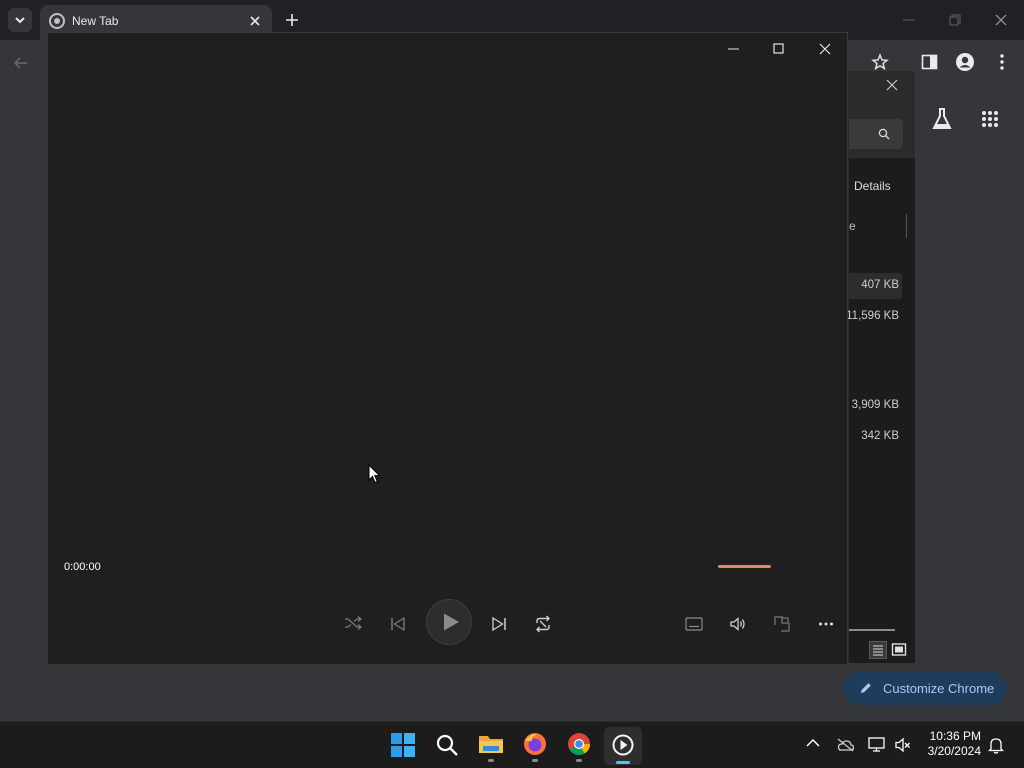 The width and height of the screenshot is (1024, 768). Describe the element at coordinates (353, 623) in the screenshot. I see `shuffle-icon` at that location.